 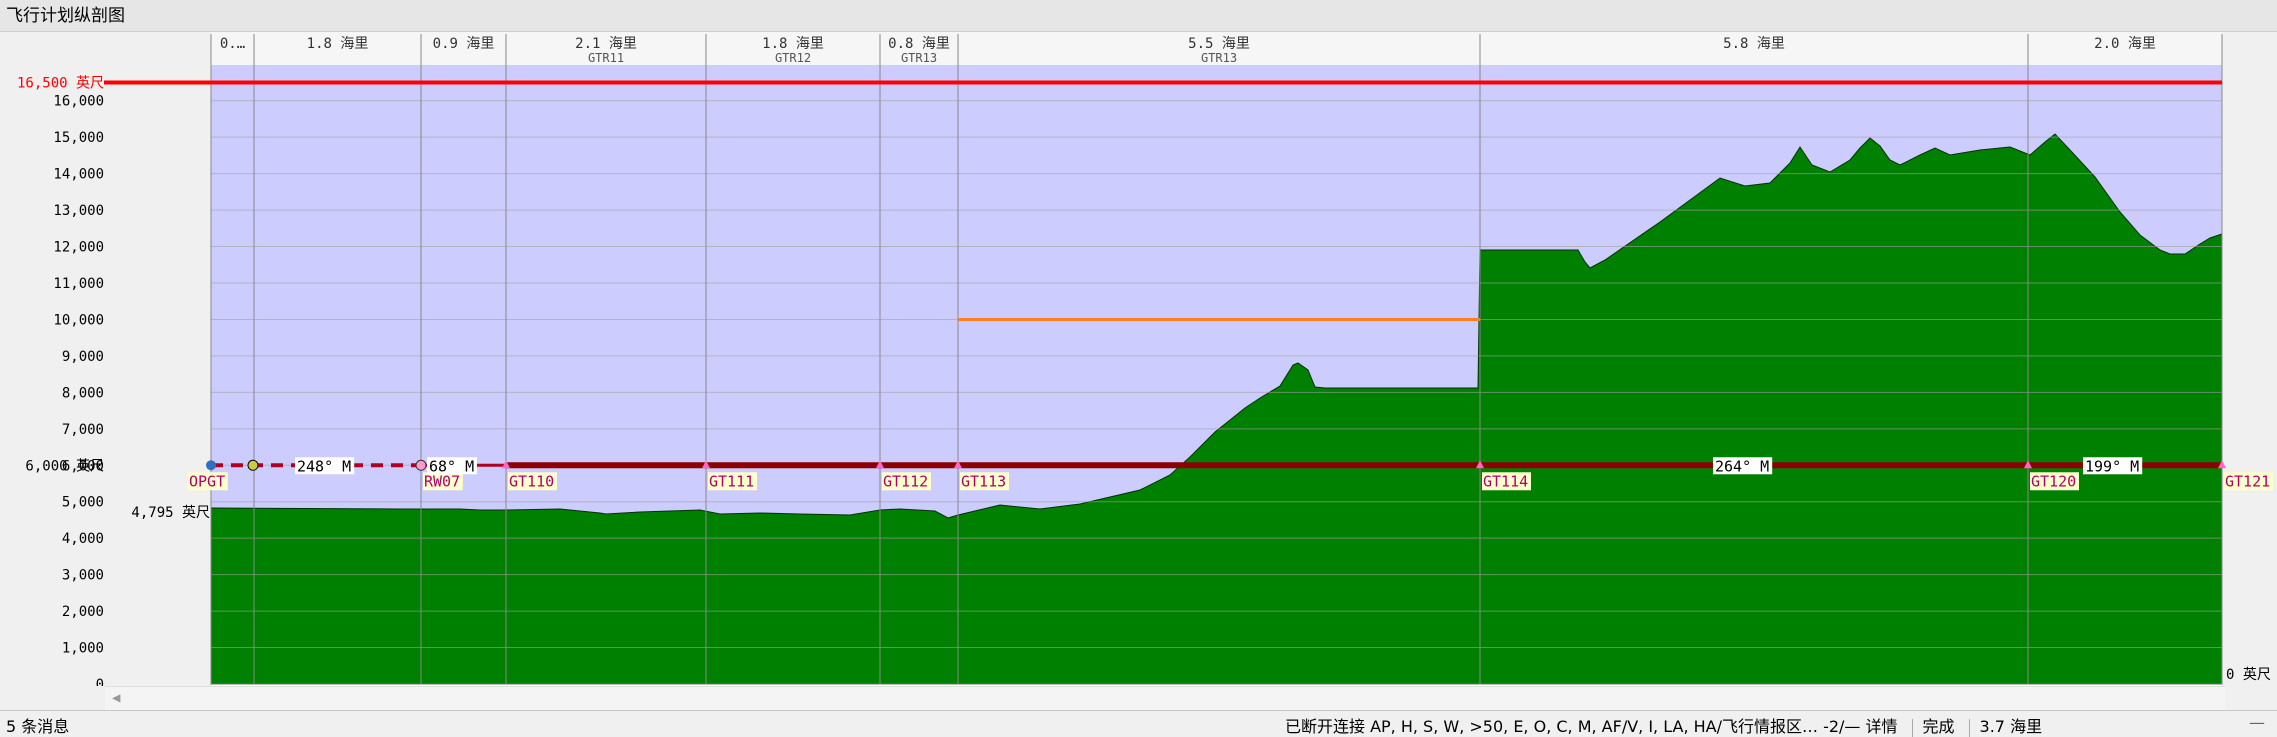 What do you see at coordinates (83, 576) in the screenshot?
I see `y-tick-label: 3,000` at bounding box center [83, 576].